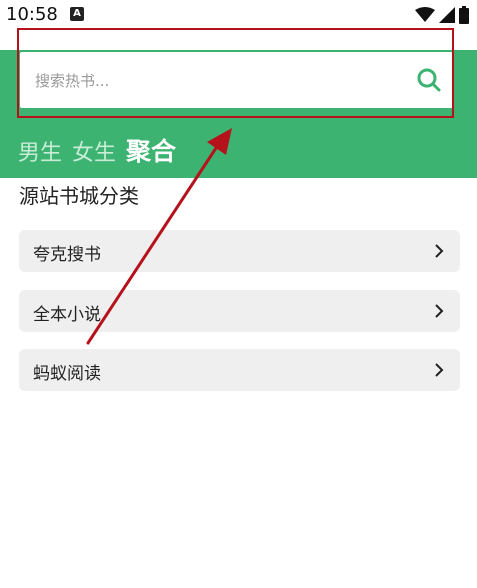 Image resolution: width=477 pixels, height=588 pixels. I want to click on notification-icon: A, so click(77, 14).